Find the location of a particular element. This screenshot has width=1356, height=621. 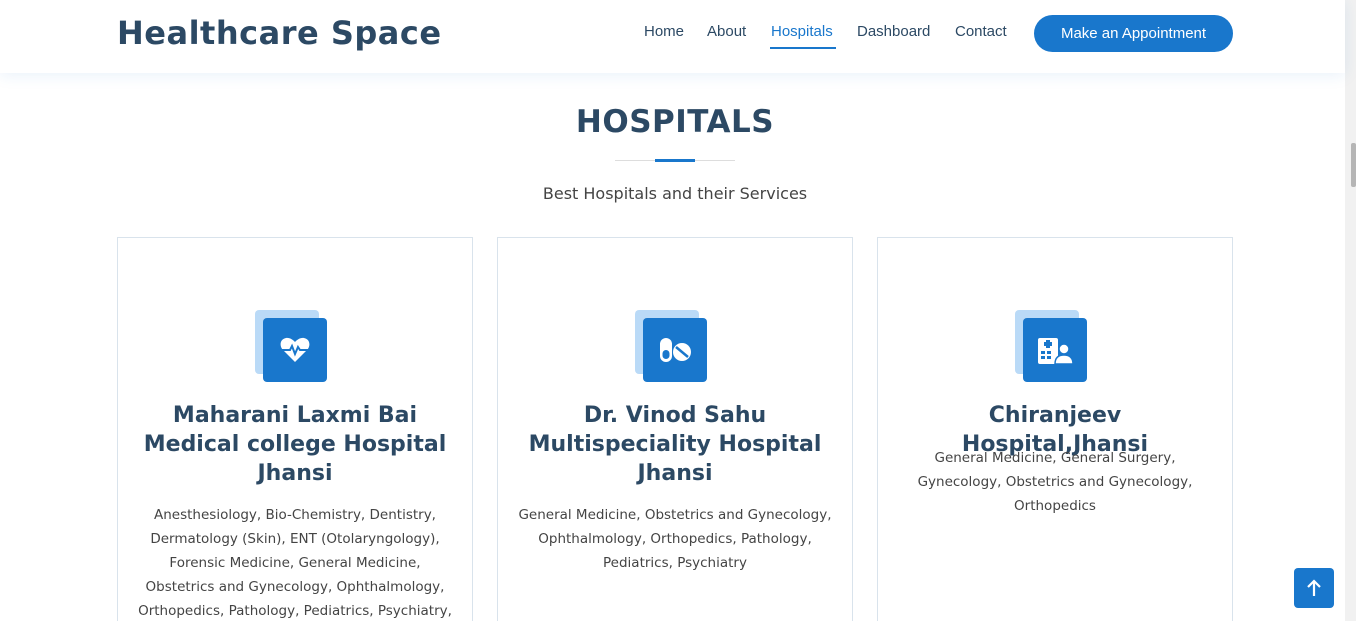

nav-link-dashboard: Dashboard is located at coordinates (893, 31).